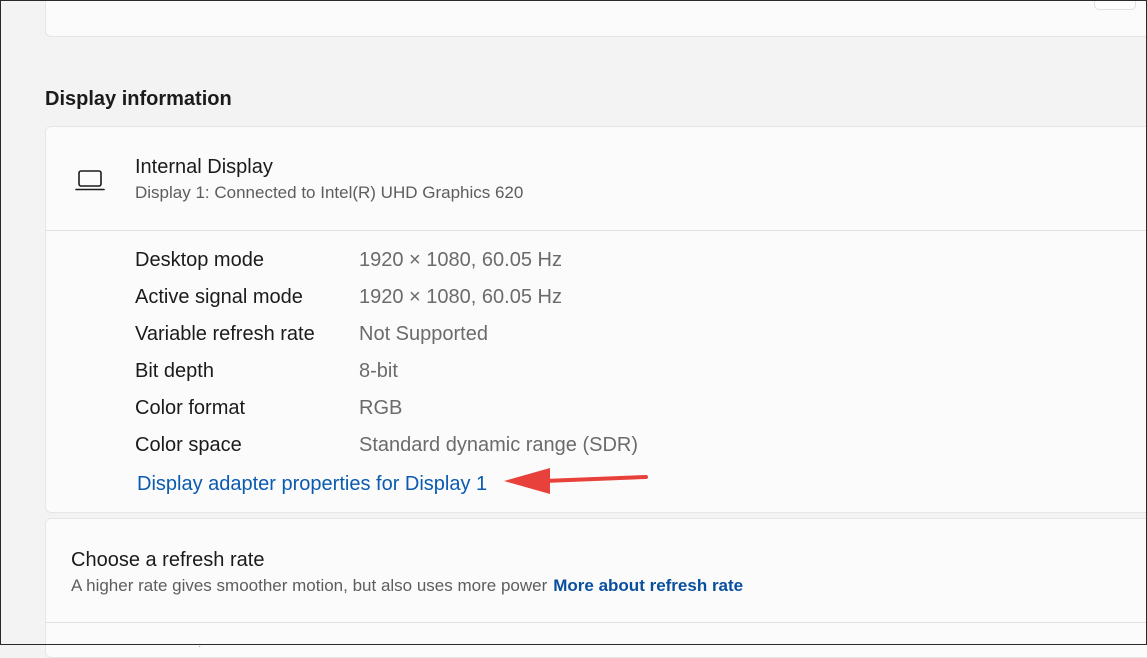 The width and height of the screenshot is (1147, 658). I want to click on refresh-rate-title: Choose a refresh rate, so click(168, 560).